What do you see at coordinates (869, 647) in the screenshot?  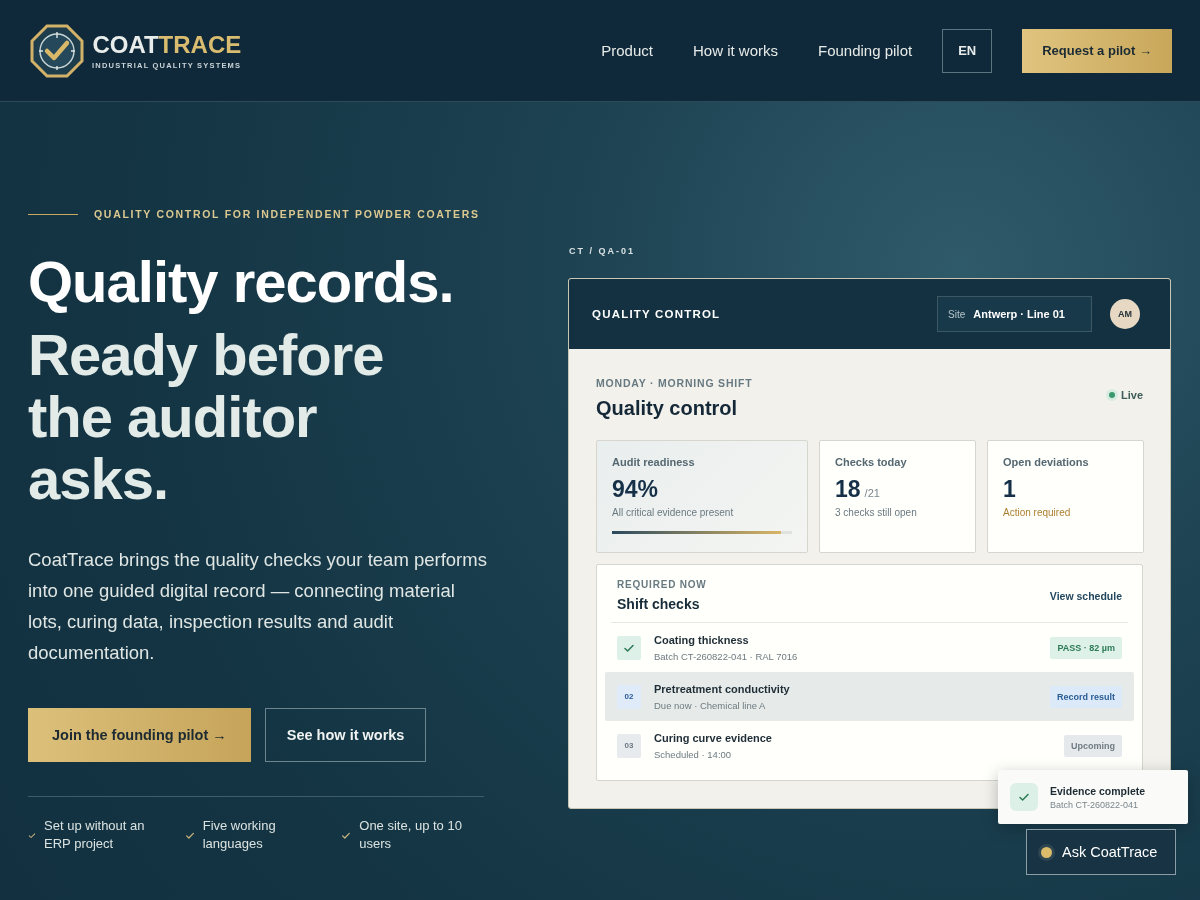 I see `check-row: Coating thickness Batch CT-260822-041 · RAL 7016 PASS · 82 µm` at bounding box center [869, 647].